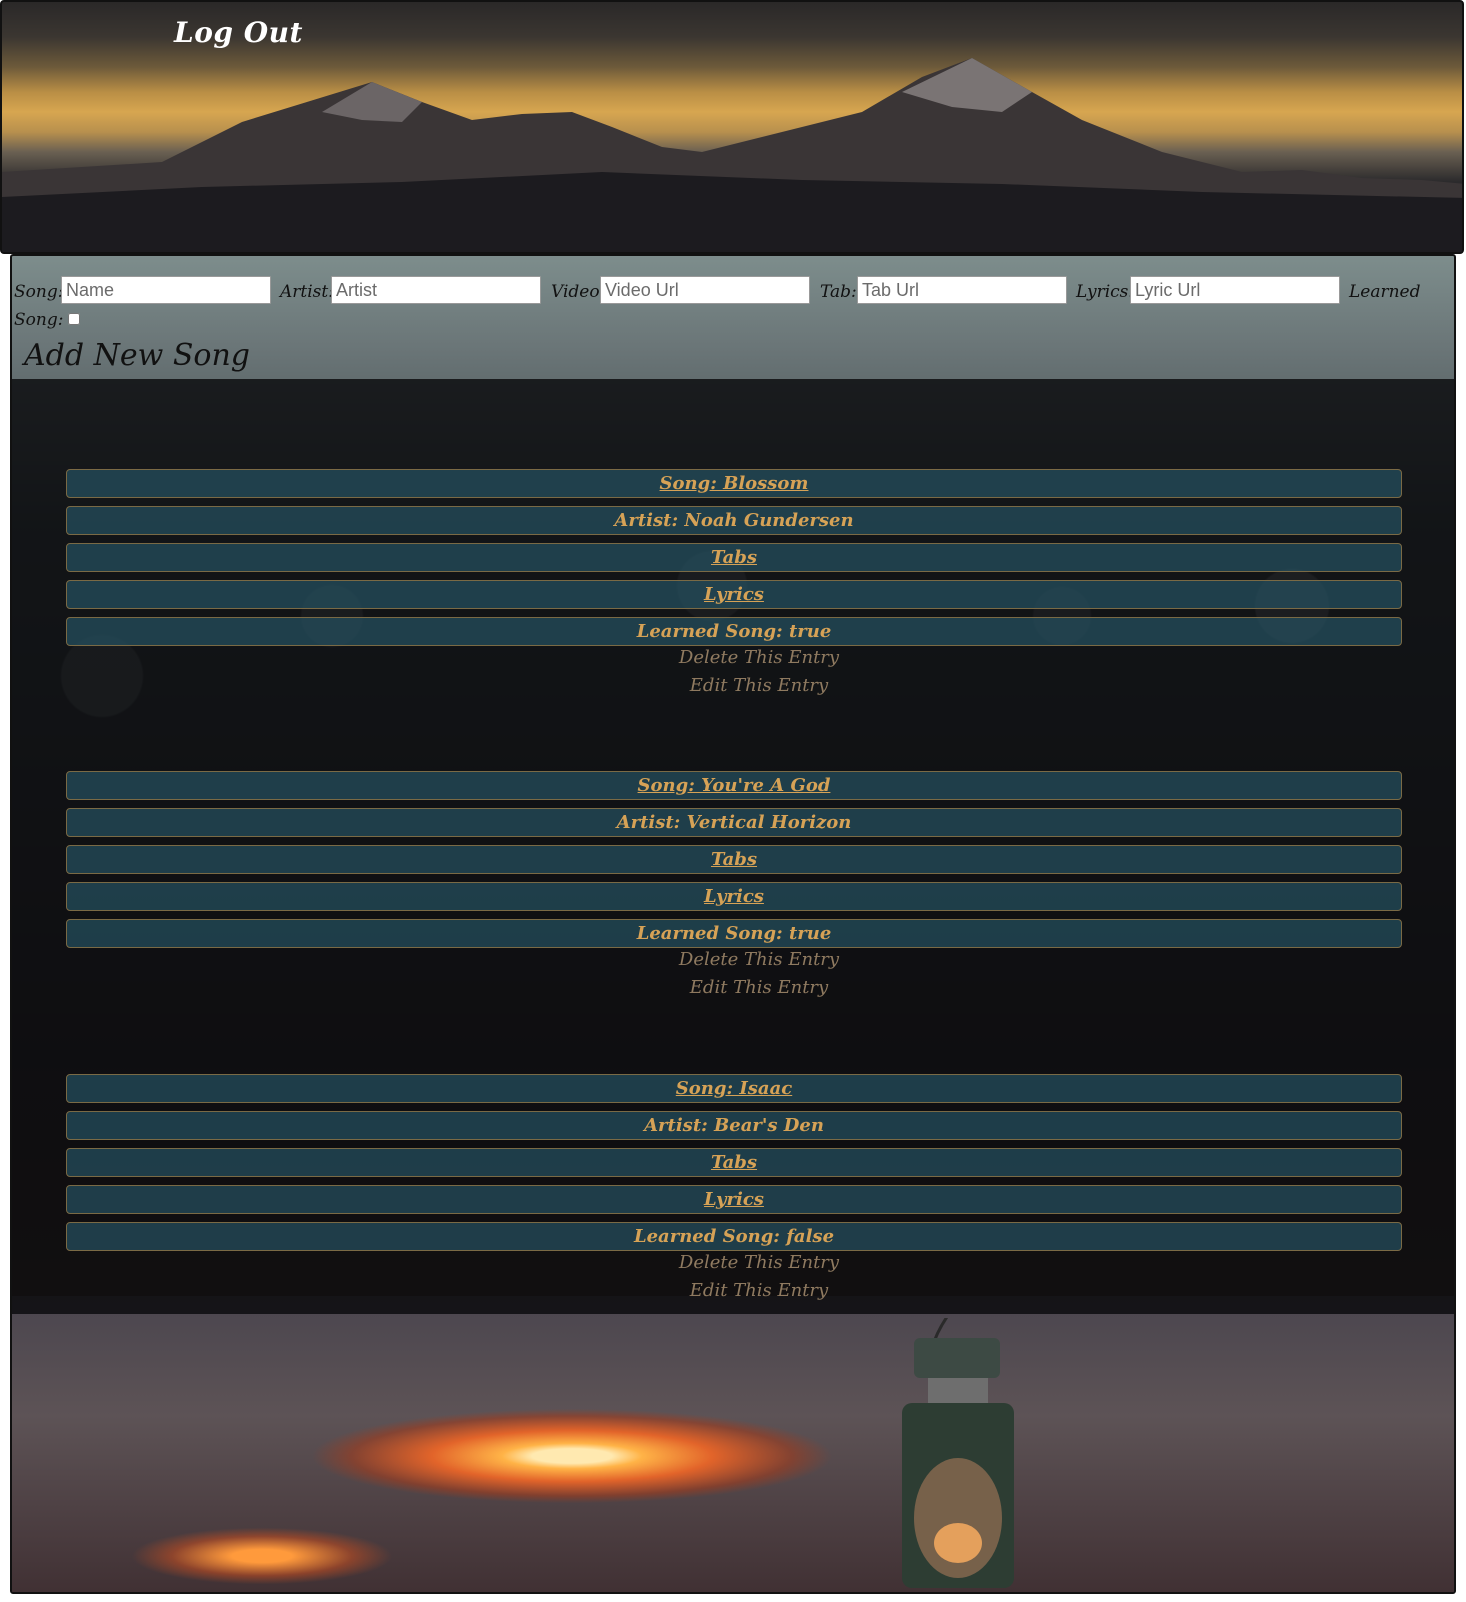 The image size is (1466, 1602). Describe the element at coordinates (962, 290) in the screenshot. I see `tab-url-input` at that location.